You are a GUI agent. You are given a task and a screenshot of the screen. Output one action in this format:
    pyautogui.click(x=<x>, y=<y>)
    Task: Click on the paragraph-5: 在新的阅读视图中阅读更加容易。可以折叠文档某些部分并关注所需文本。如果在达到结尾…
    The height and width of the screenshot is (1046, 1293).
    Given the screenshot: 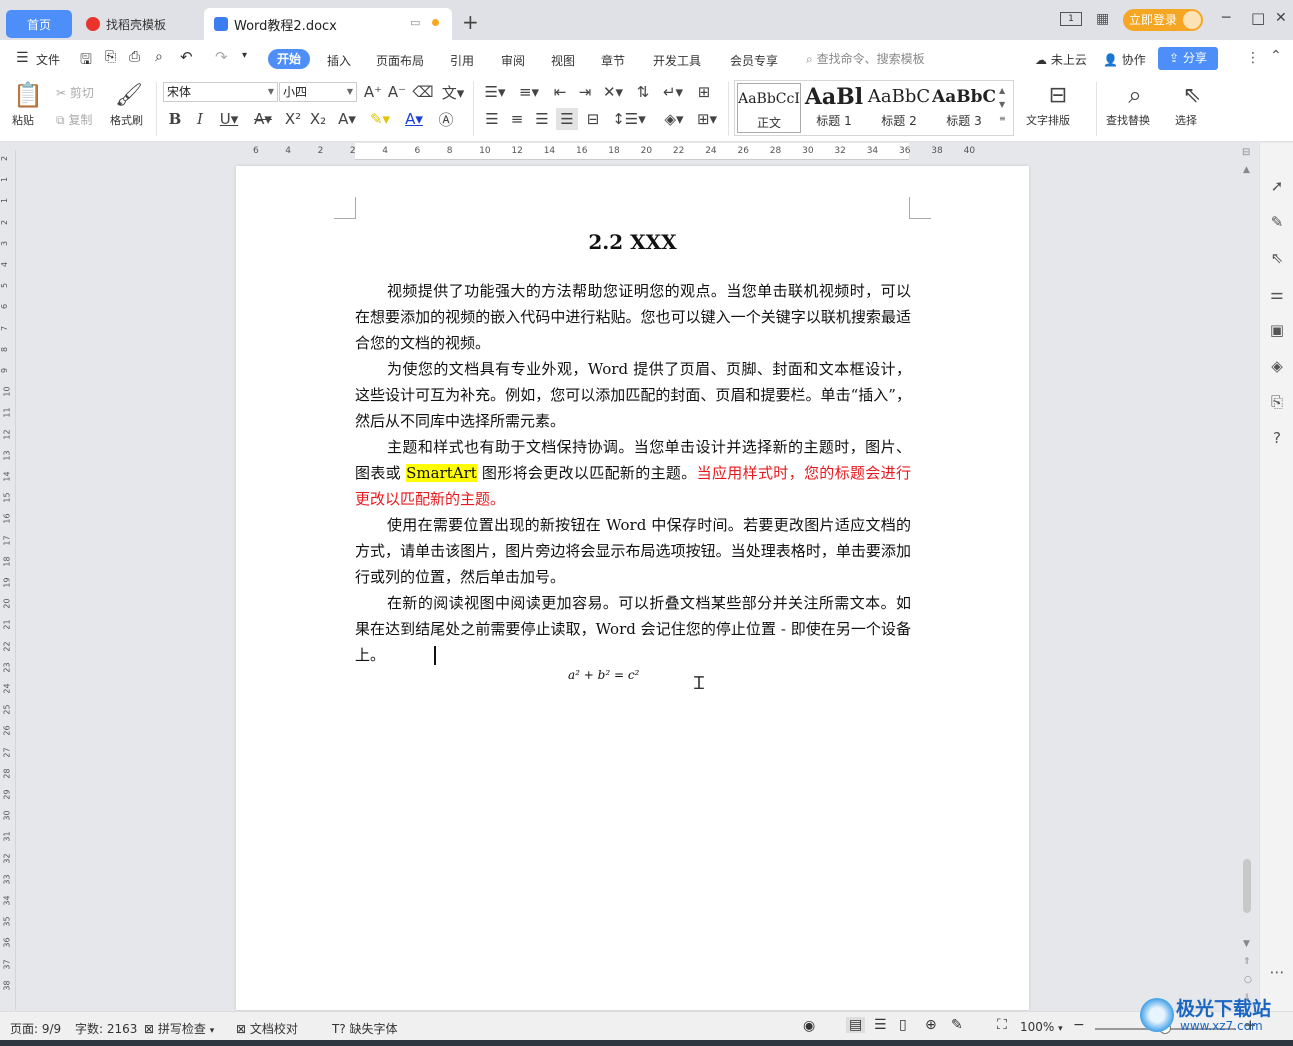 What is the action you would take?
    pyautogui.click(x=633, y=629)
    